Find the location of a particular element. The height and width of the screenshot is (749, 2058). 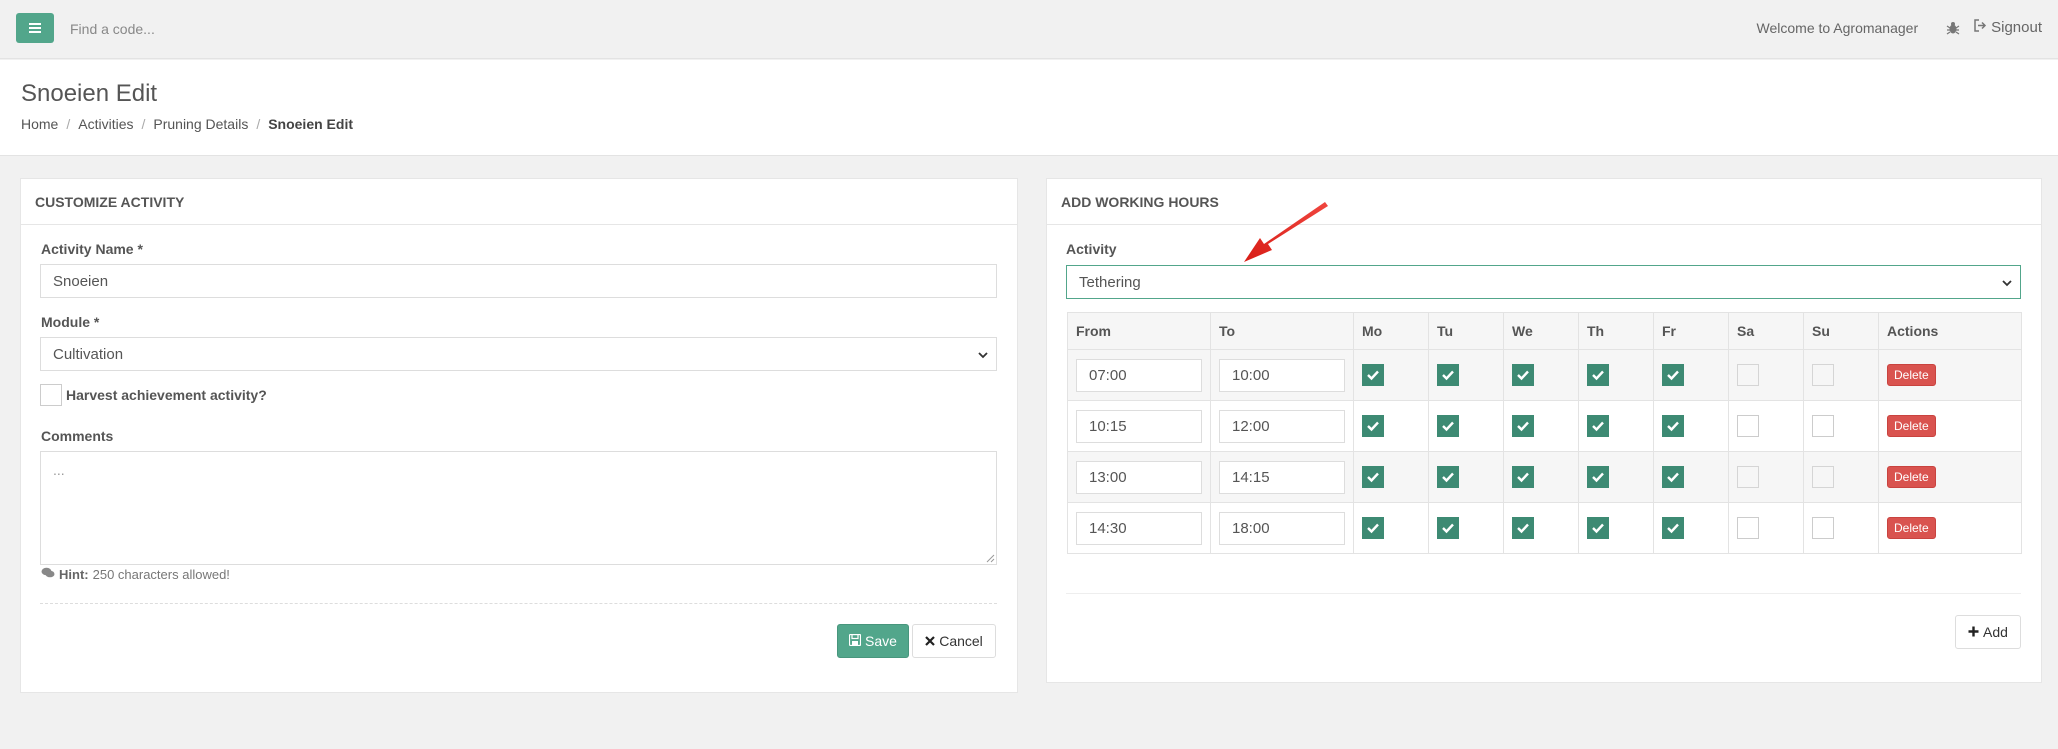

to-cell: 18:00 is located at coordinates (1282, 528).